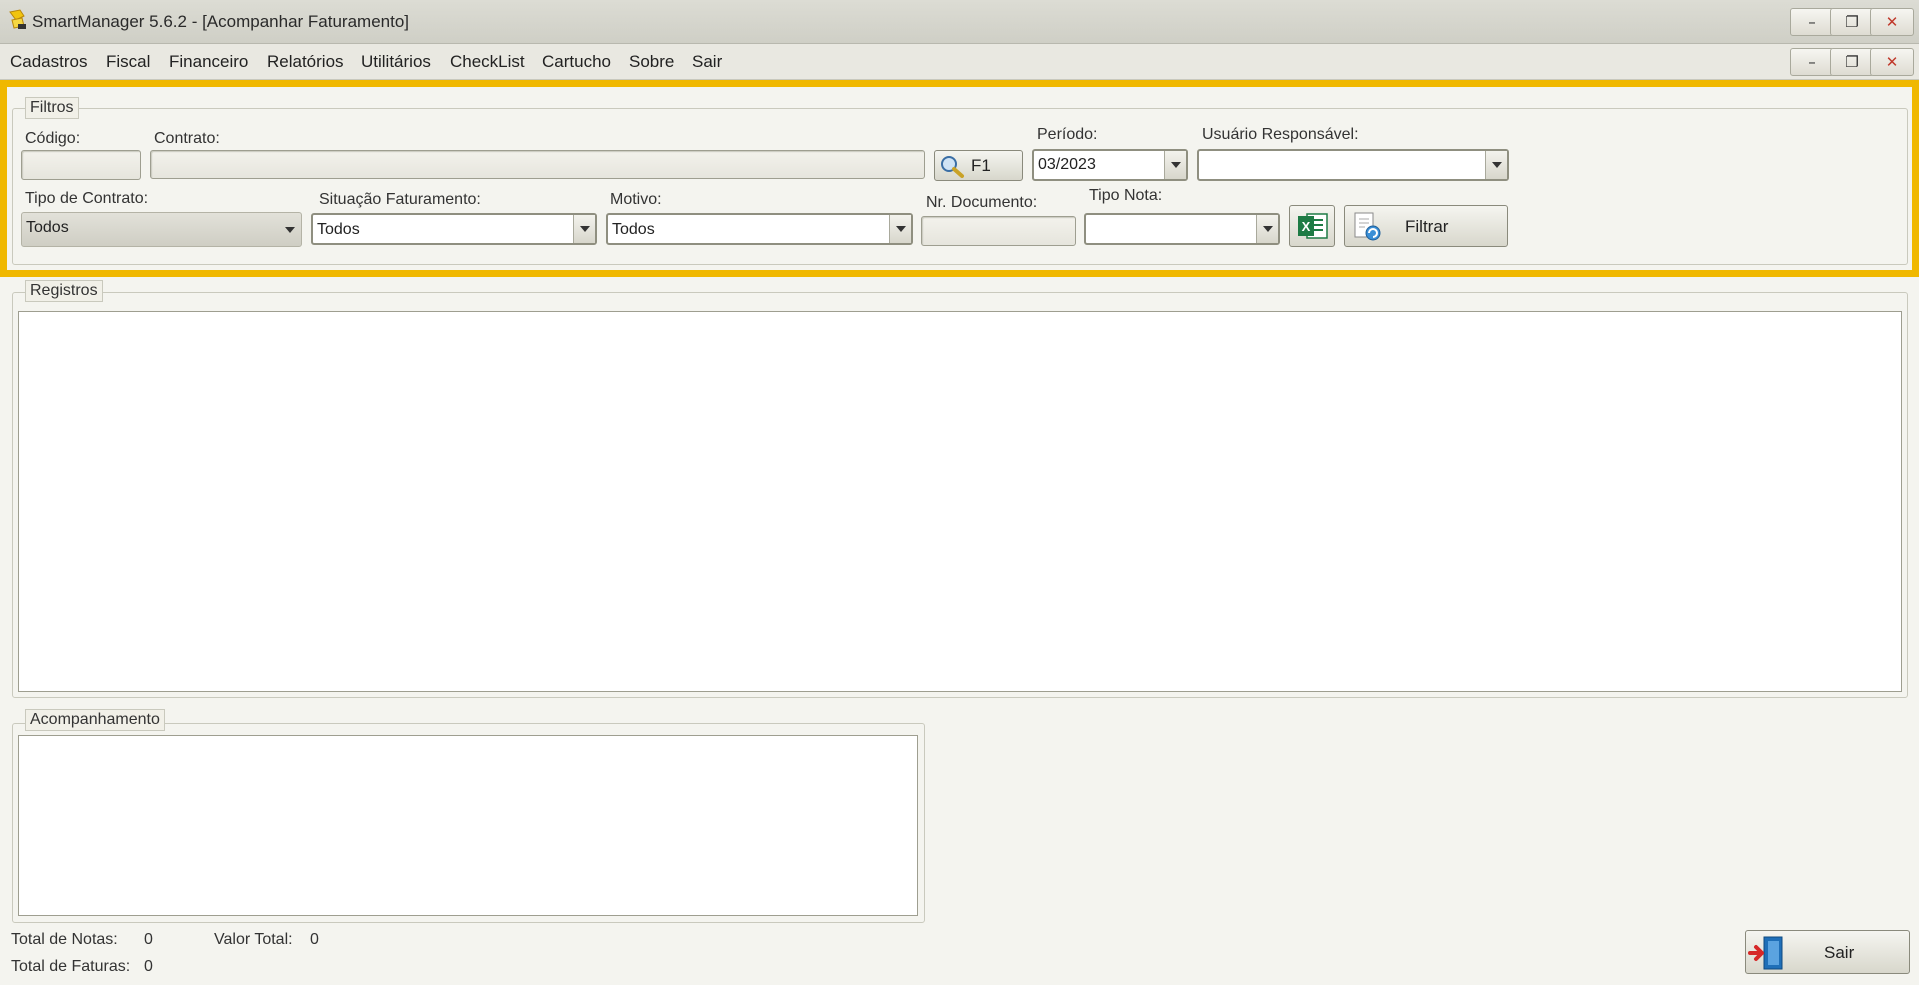  Describe the element at coordinates (1812, 62) in the screenshot. I see `mdi-minimize-button: –` at that location.